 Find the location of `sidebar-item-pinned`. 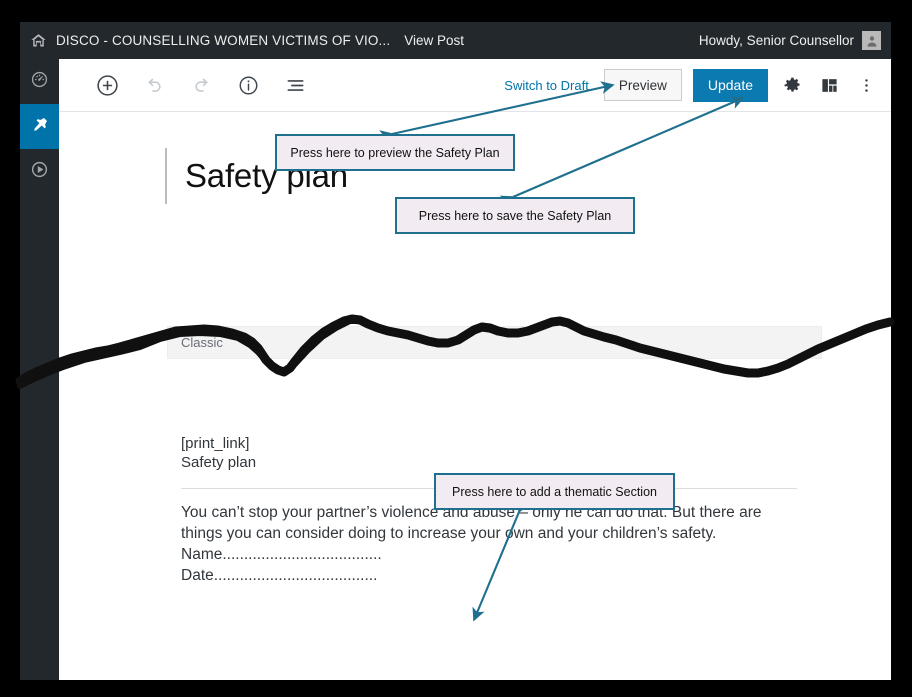

sidebar-item-pinned is located at coordinates (39, 126).